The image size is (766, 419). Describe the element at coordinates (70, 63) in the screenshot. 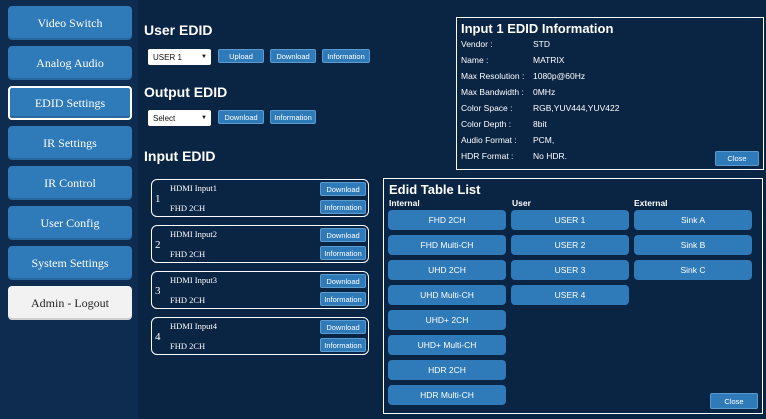

I see `sidebar-item-analog-audio: Analog Audio` at that location.